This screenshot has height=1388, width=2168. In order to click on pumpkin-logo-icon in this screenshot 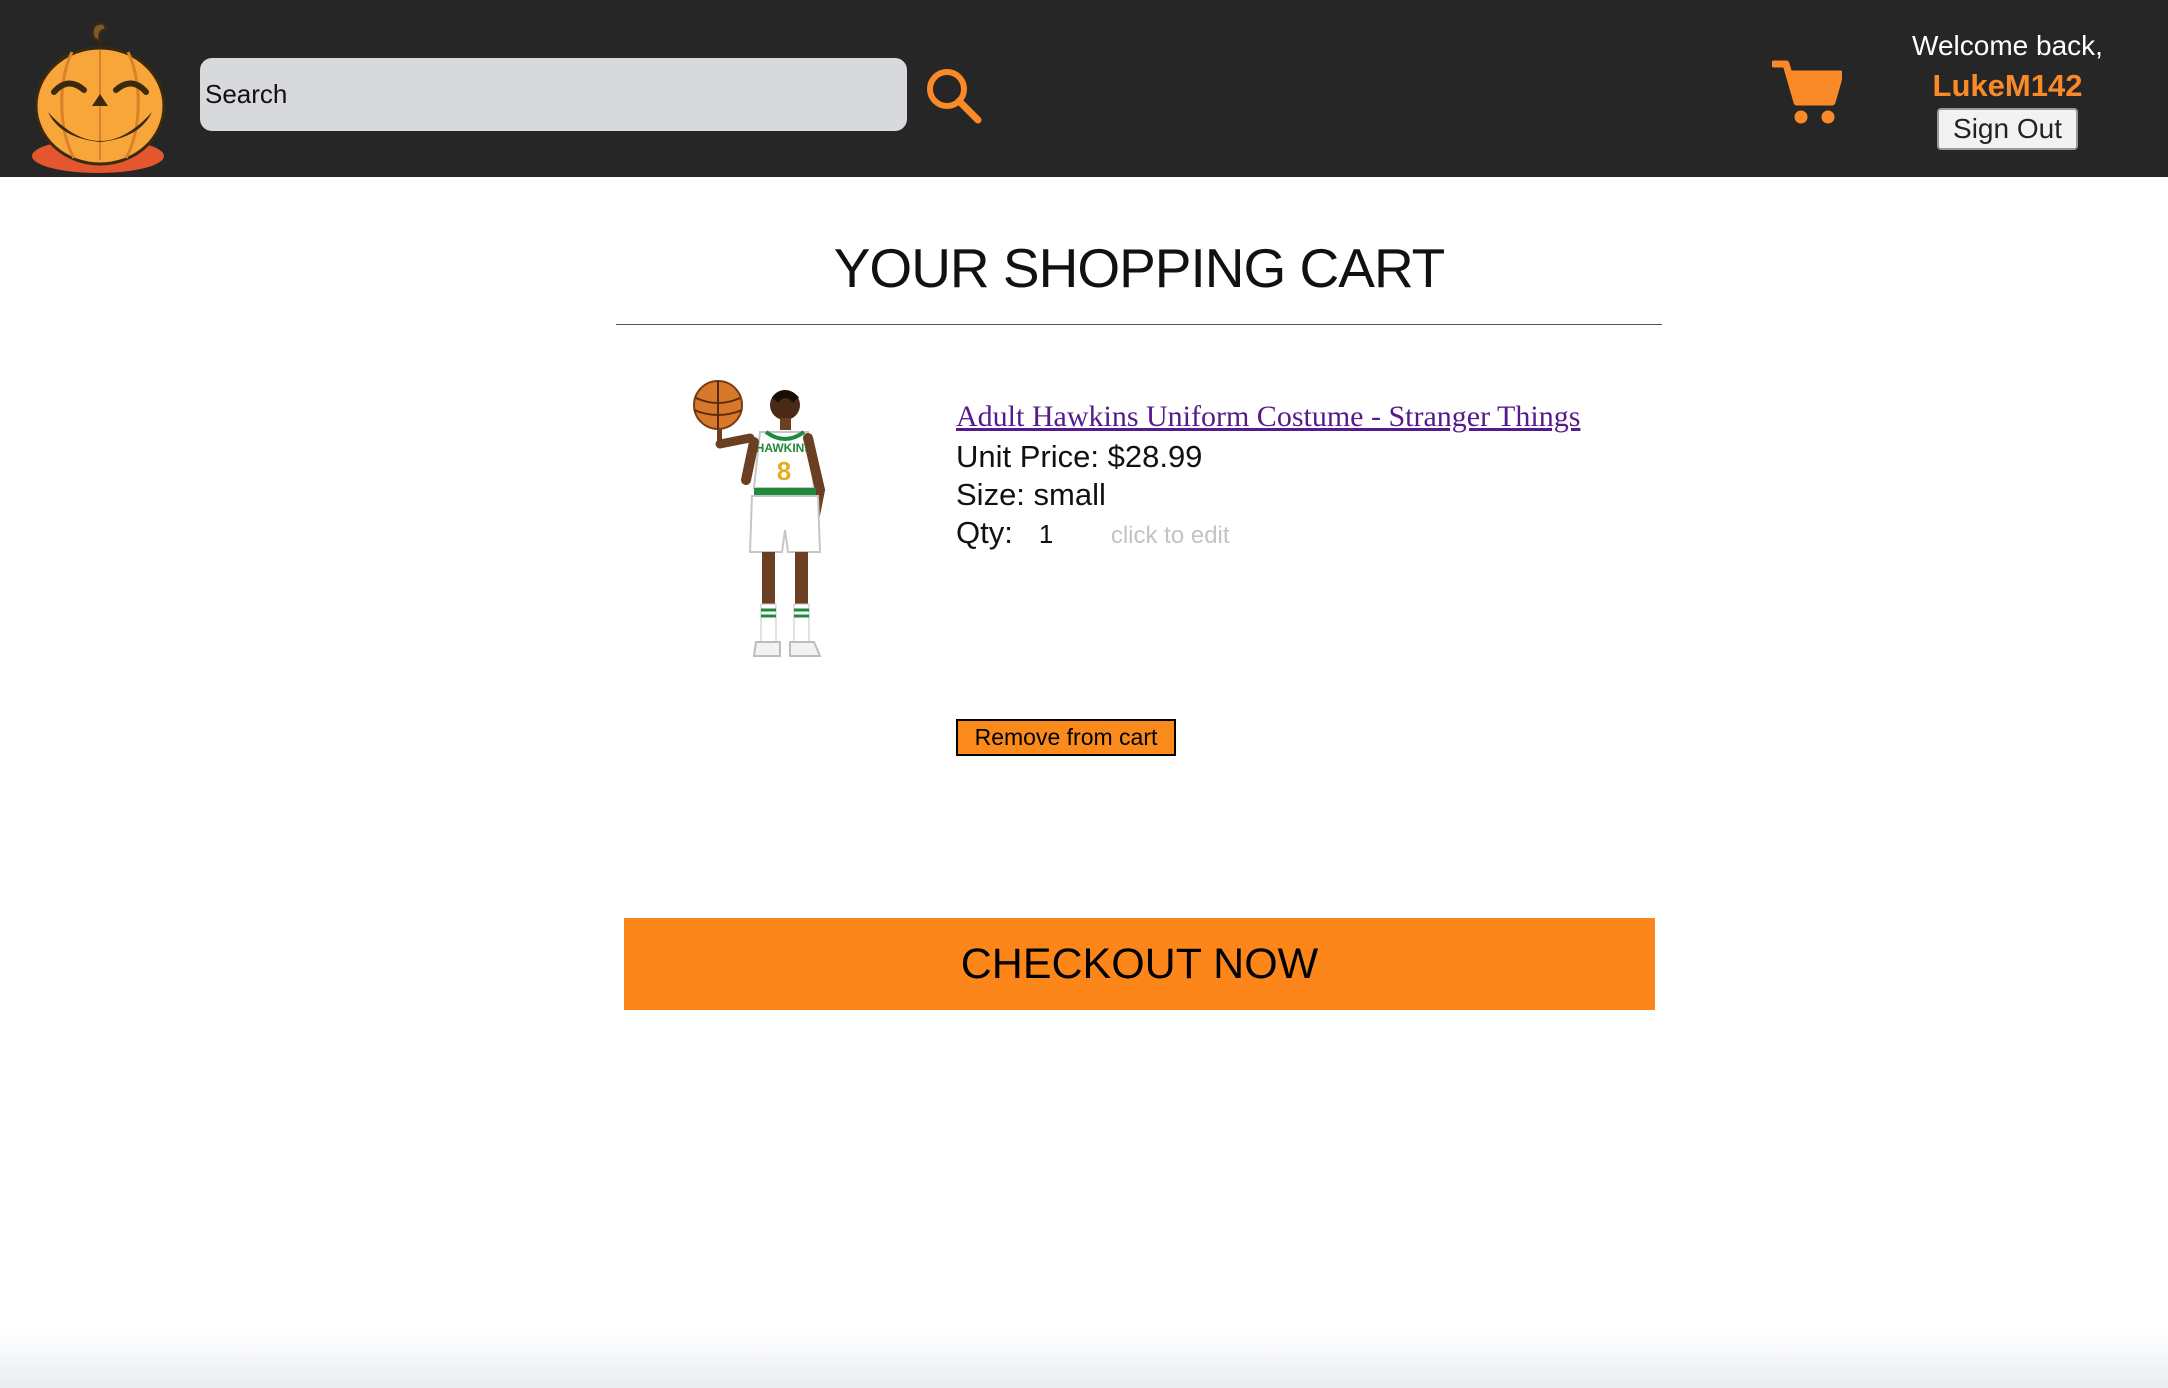, I will do `click(101, 98)`.